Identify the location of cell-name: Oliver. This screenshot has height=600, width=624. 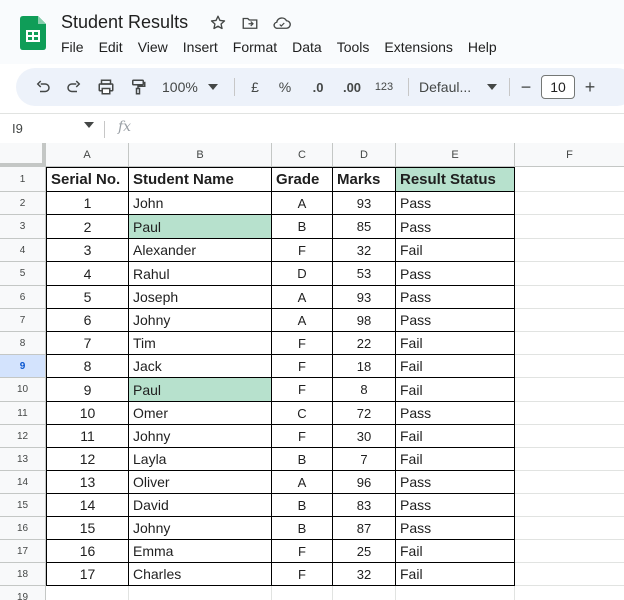
(200, 482).